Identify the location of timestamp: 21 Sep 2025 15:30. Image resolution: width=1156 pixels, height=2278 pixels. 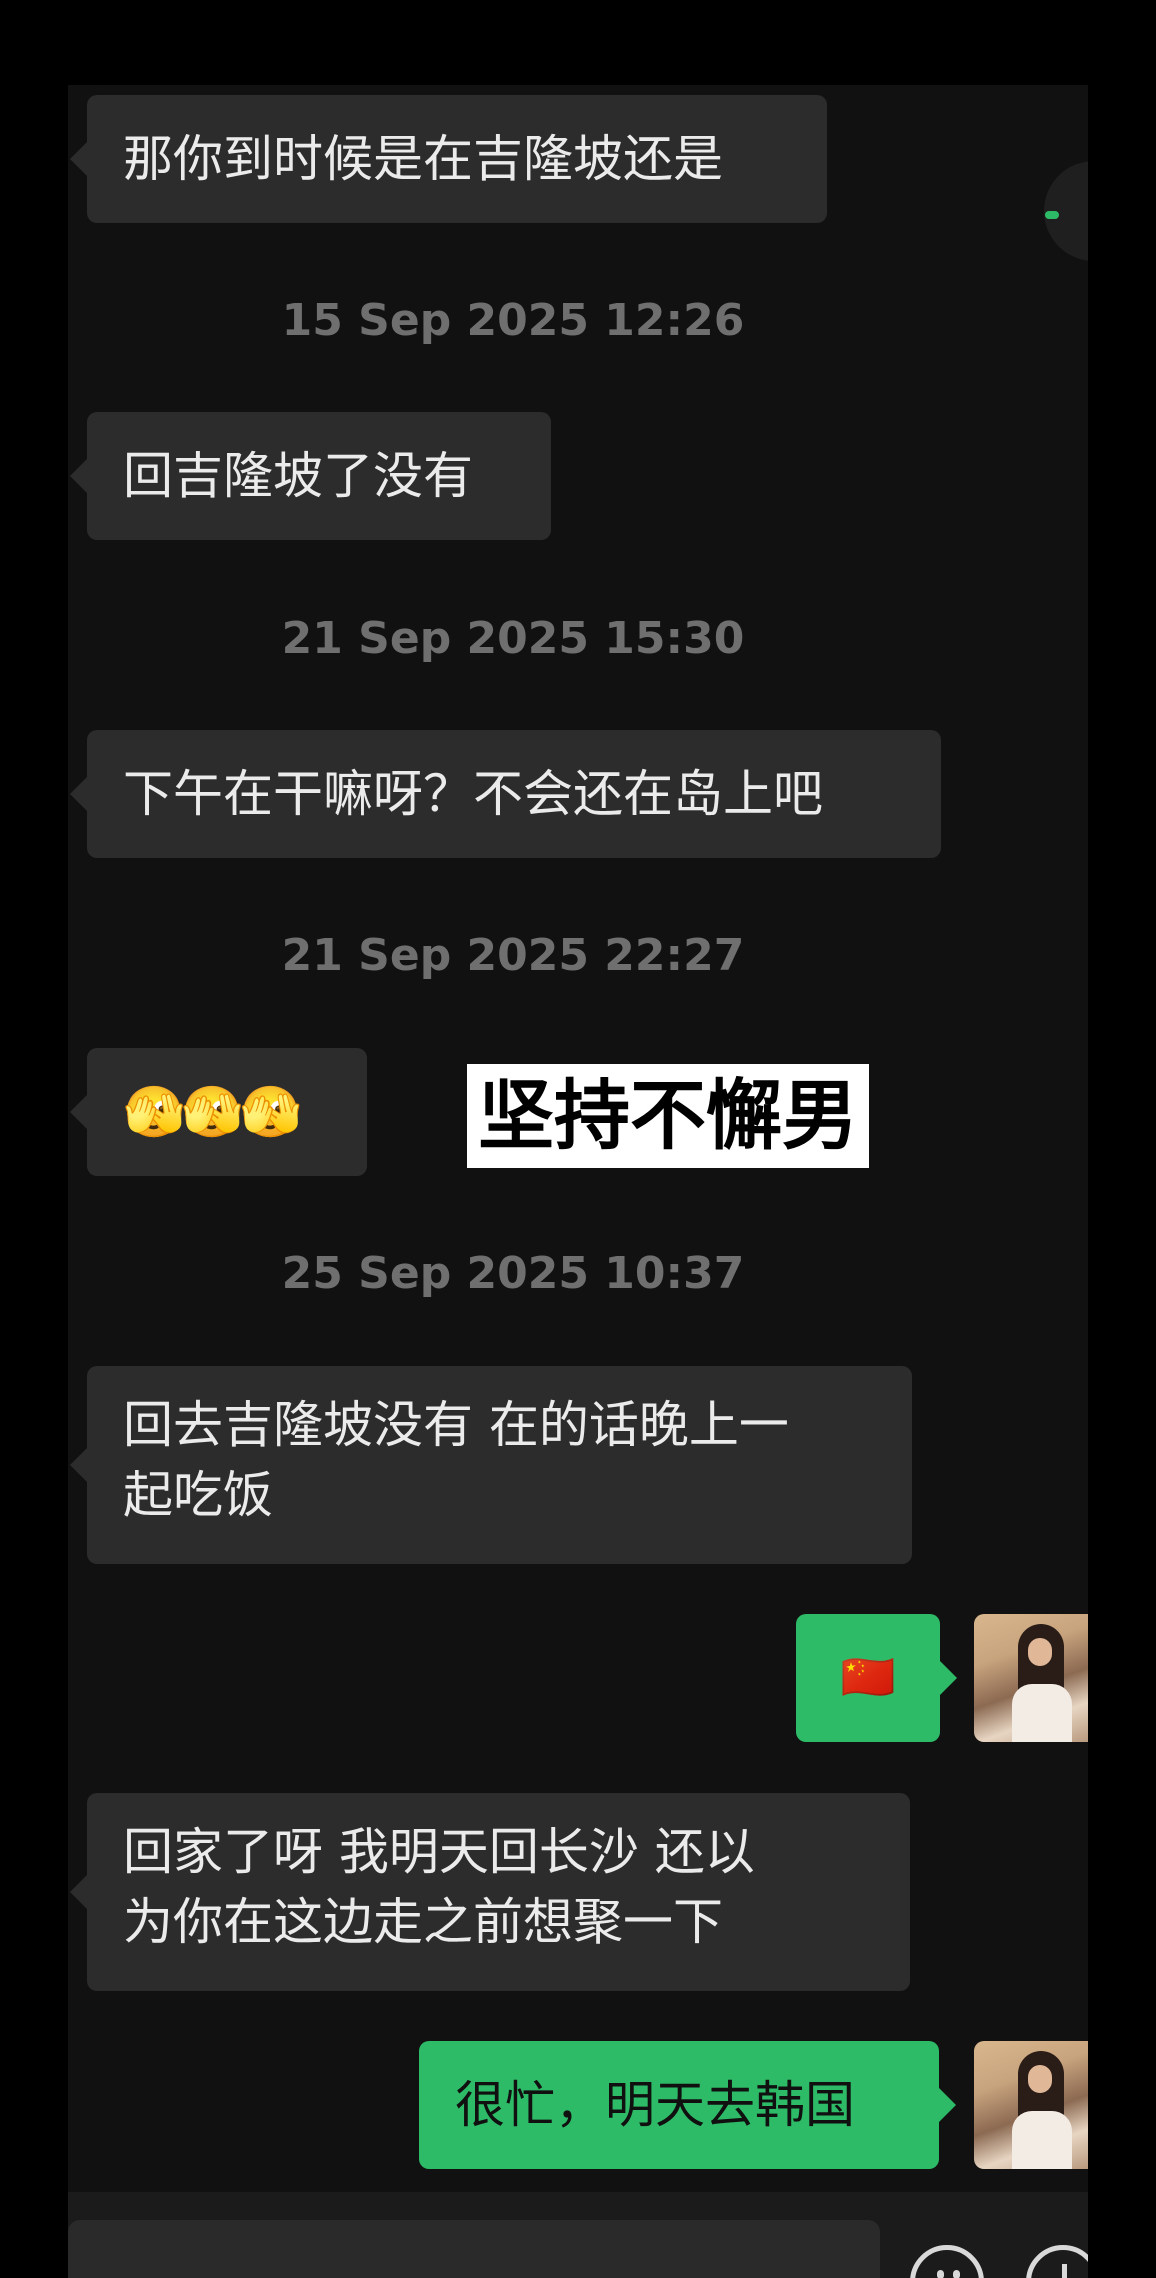
(513, 638).